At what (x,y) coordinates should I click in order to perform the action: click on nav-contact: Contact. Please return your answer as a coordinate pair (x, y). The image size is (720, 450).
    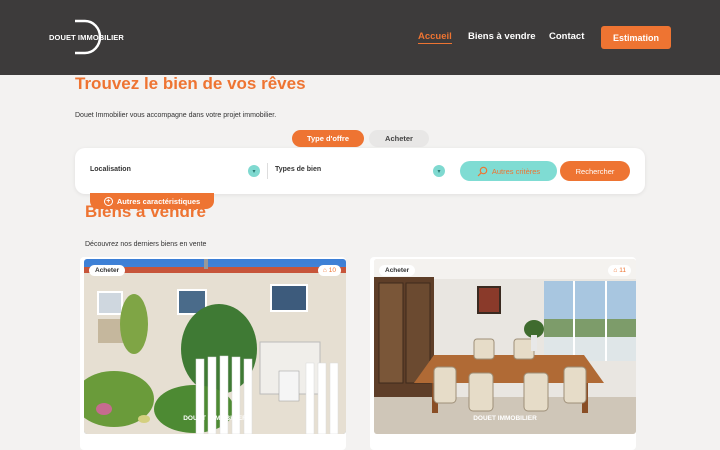
    Looking at the image, I should click on (566, 36).